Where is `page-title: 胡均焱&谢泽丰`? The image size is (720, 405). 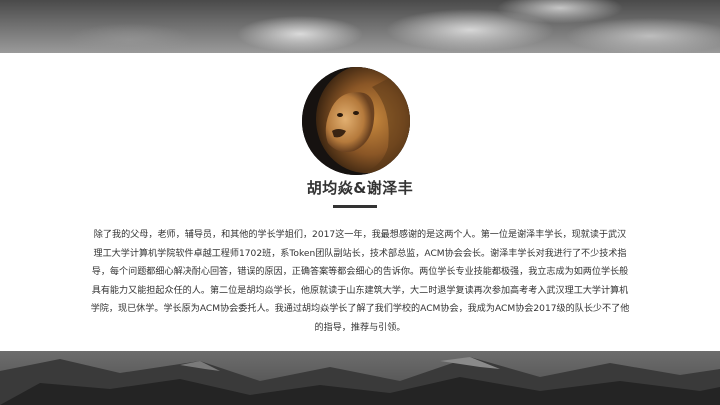
page-title: 胡均焱&谢泽丰 is located at coordinates (360, 188).